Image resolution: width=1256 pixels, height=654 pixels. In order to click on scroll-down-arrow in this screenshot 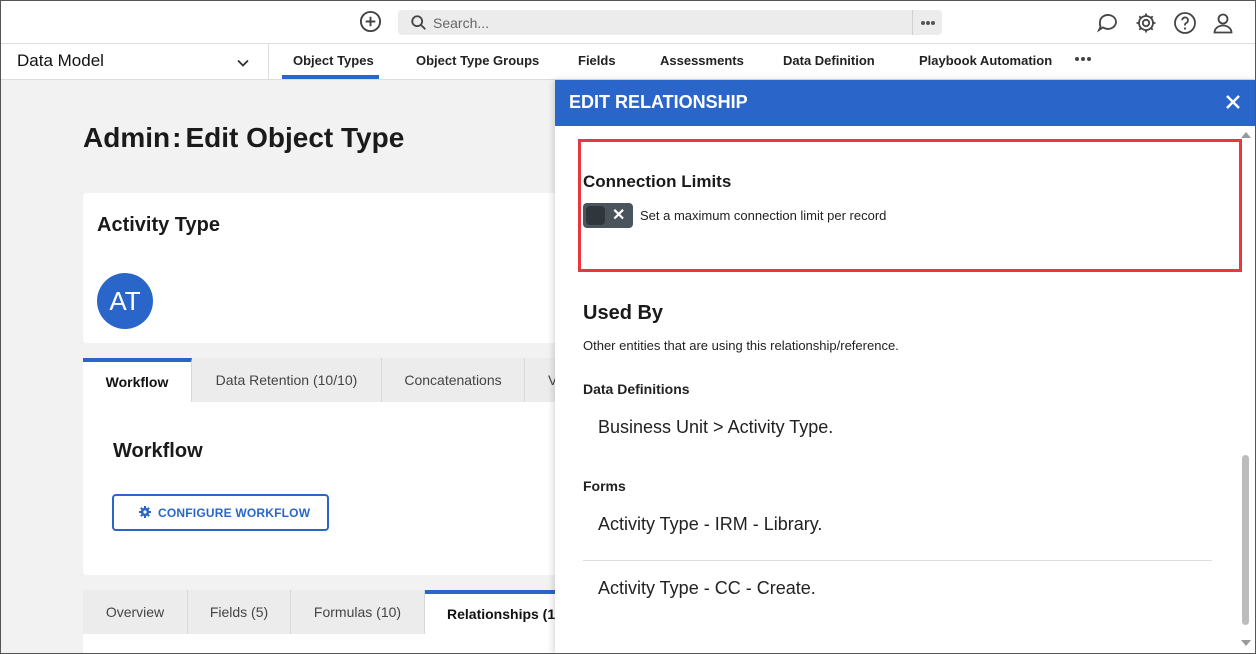, I will do `click(1246, 643)`.